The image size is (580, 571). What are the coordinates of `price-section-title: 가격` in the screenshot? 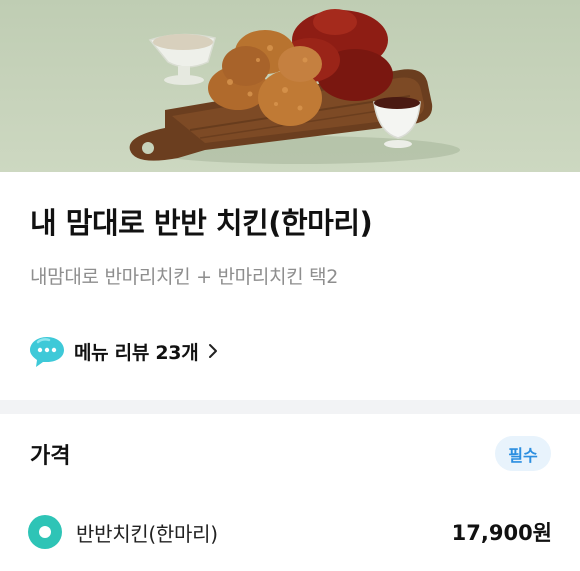 It's located at (50, 456).